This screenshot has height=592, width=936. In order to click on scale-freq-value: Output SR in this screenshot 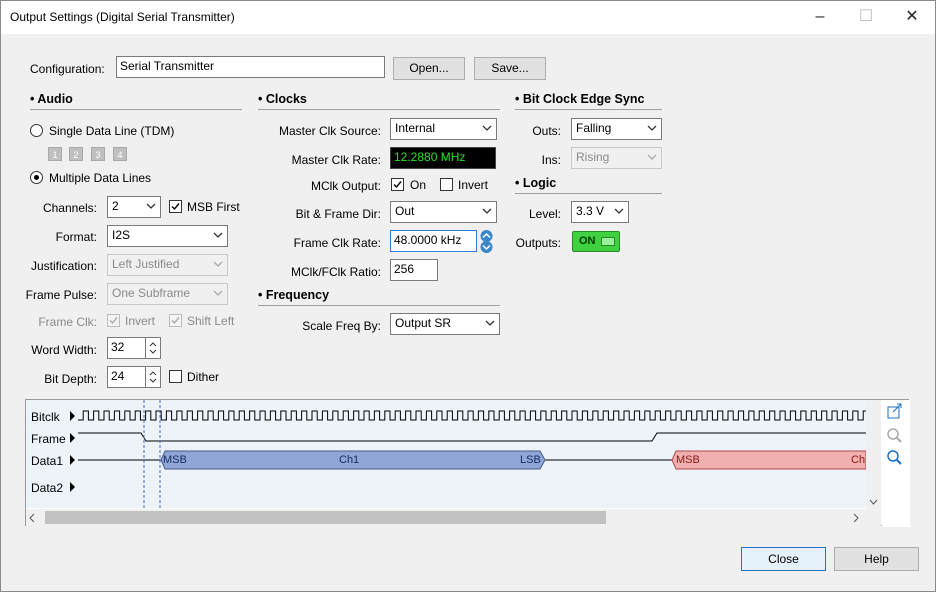, I will do `click(423, 323)`.